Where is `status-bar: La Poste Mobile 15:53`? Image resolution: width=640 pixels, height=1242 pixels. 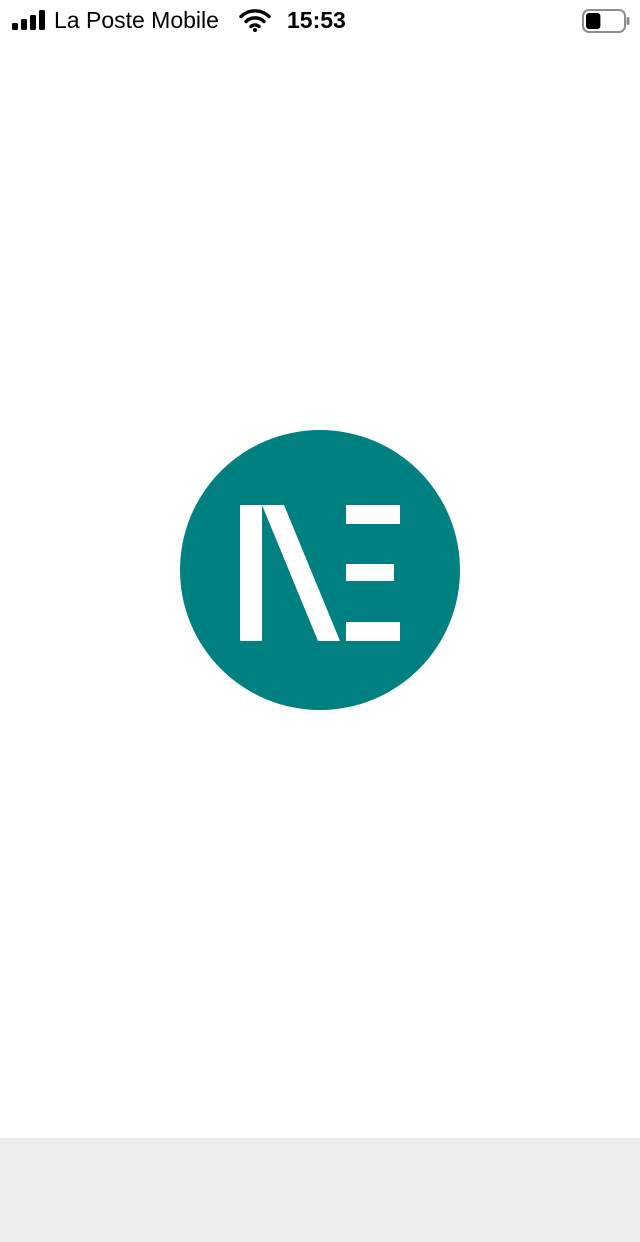
status-bar: La Poste Mobile 15:53 is located at coordinates (320, 21).